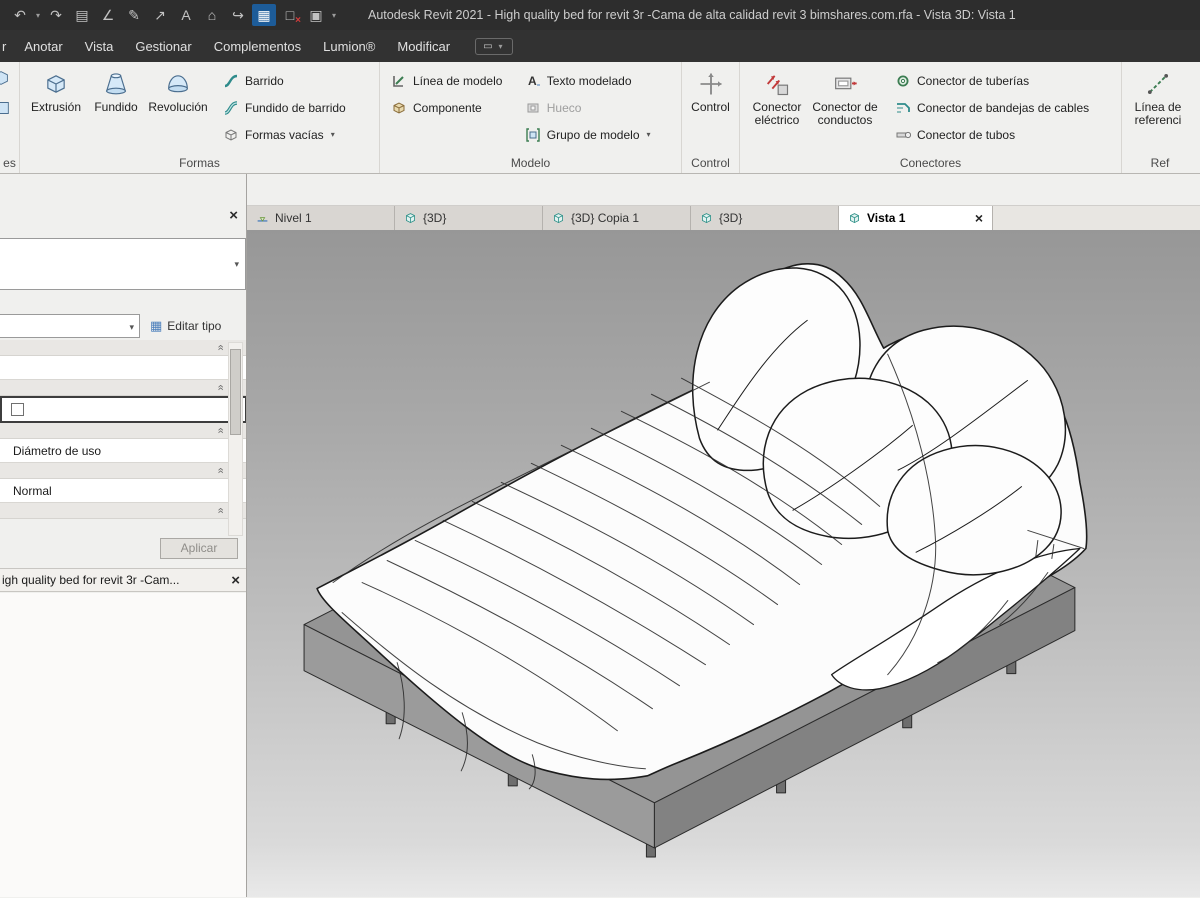 The width and height of the screenshot is (1200, 898). What do you see at coordinates (236, 264) in the screenshot?
I see `chevron-down-icon: ▾` at bounding box center [236, 264].